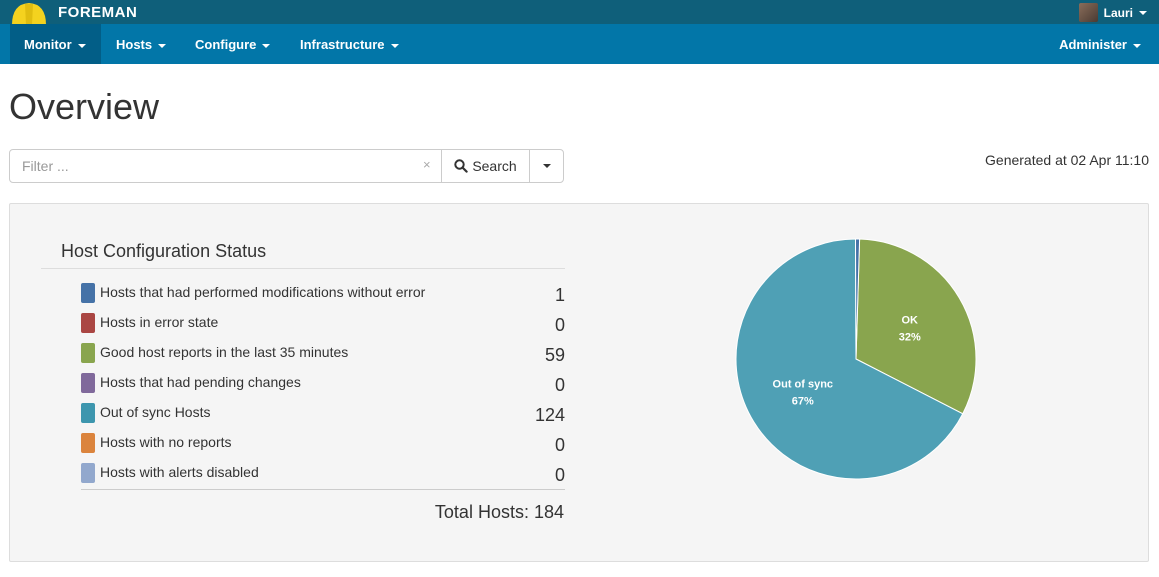 Image resolution: width=1159 pixels, height=577 pixels. I want to click on page-title: Overview, so click(84, 106).